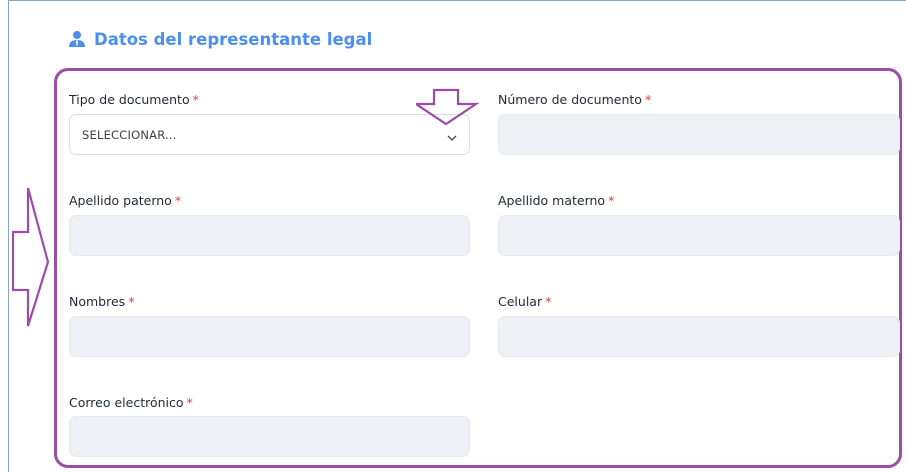 Image resolution: width=906 pixels, height=472 pixels. I want to click on user-icon, so click(77, 39).